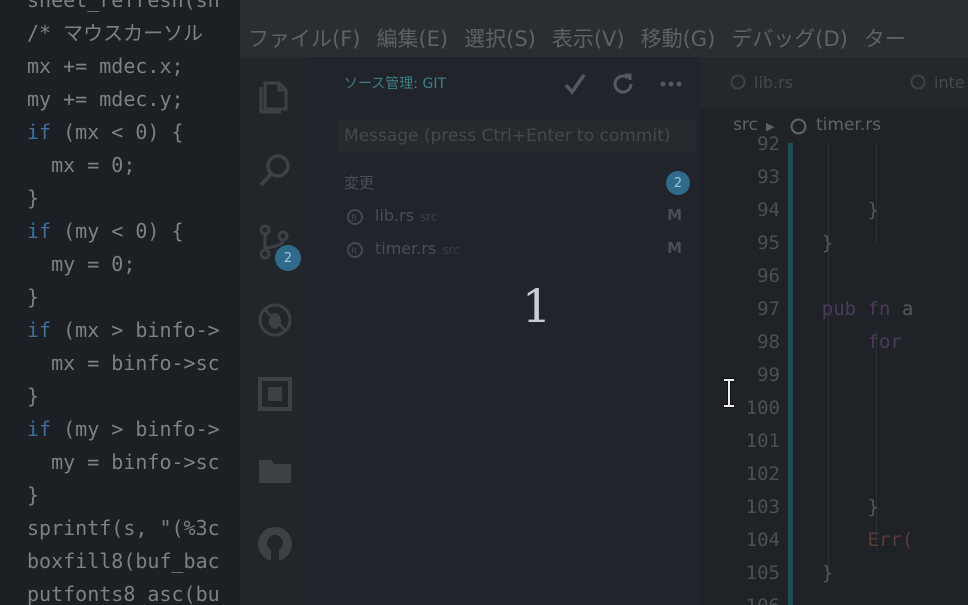  What do you see at coordinates (304, 40) in the screenshot?
I see `menu-item: ファイル(F)` at bounding box center [304, 40].